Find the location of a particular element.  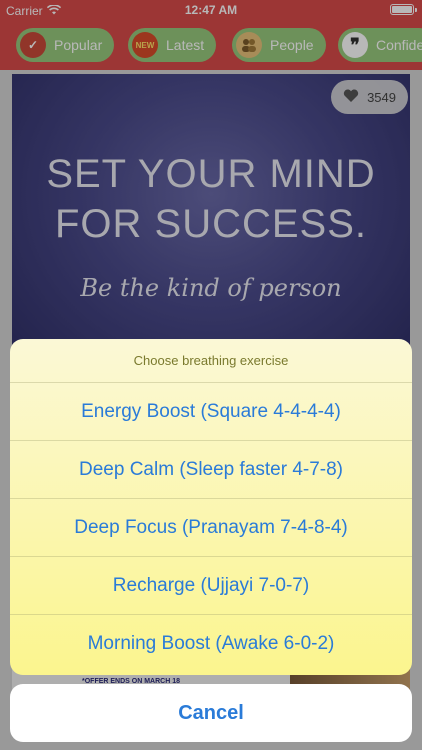

option-deep-calm: Deep Calm (Sleep faster 4-7-8) is located at coordinates (211, 470).